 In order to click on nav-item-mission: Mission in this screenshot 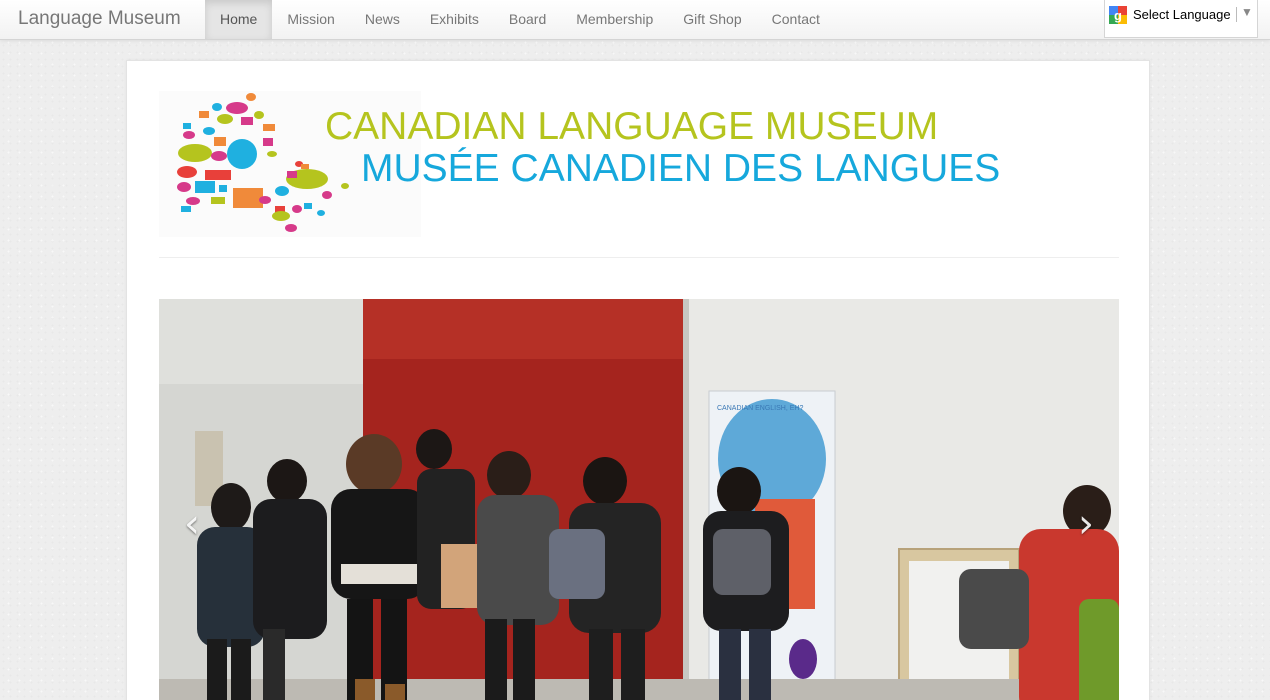, I will do `click(310, 19)`.